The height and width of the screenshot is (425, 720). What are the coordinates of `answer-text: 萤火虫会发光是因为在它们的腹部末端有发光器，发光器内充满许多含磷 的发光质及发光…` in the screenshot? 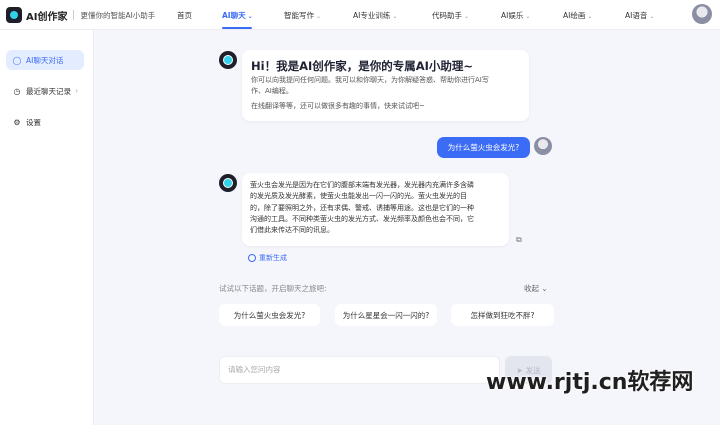 It's located at (376, 208).